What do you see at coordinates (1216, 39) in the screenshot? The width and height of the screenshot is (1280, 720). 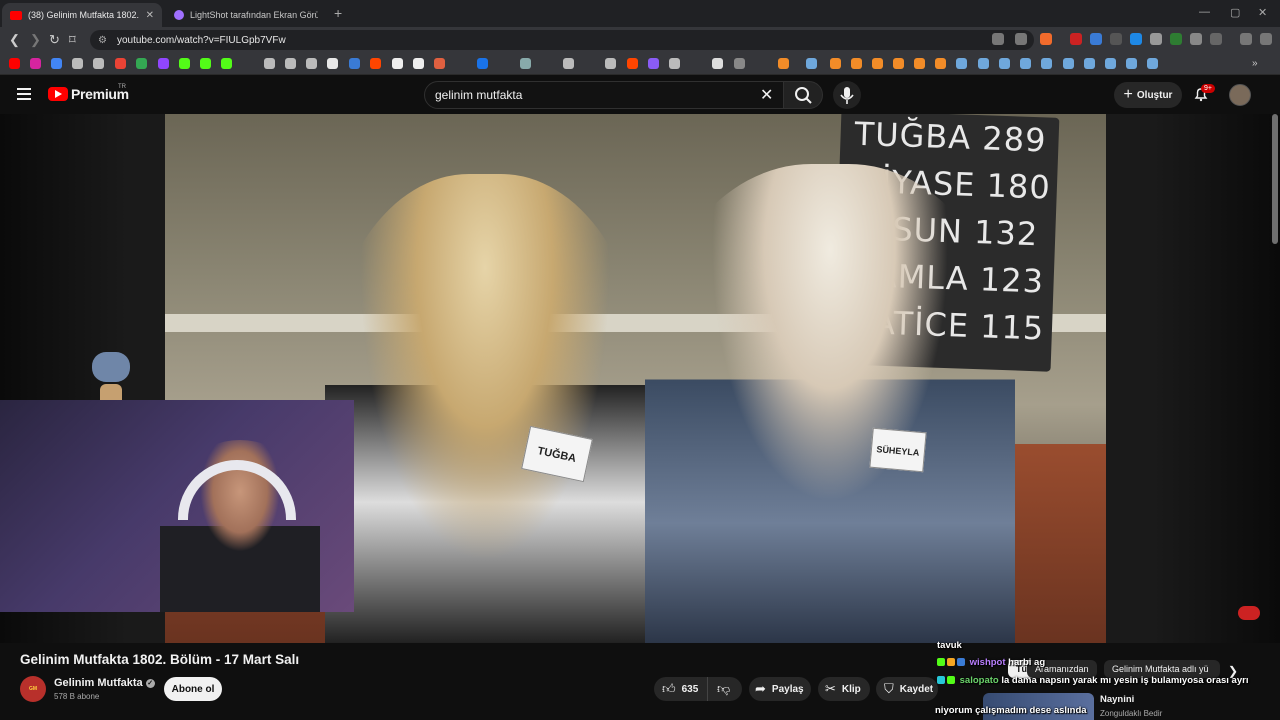 I see `sidebar-icon` at bounding box center [1216, 39].